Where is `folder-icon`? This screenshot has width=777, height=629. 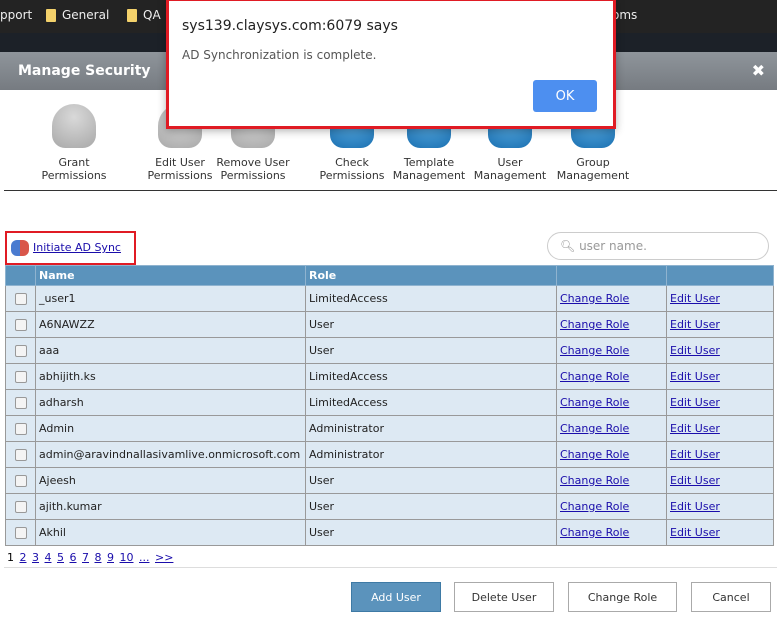
folder-icon is located at coordinates (51, 15).